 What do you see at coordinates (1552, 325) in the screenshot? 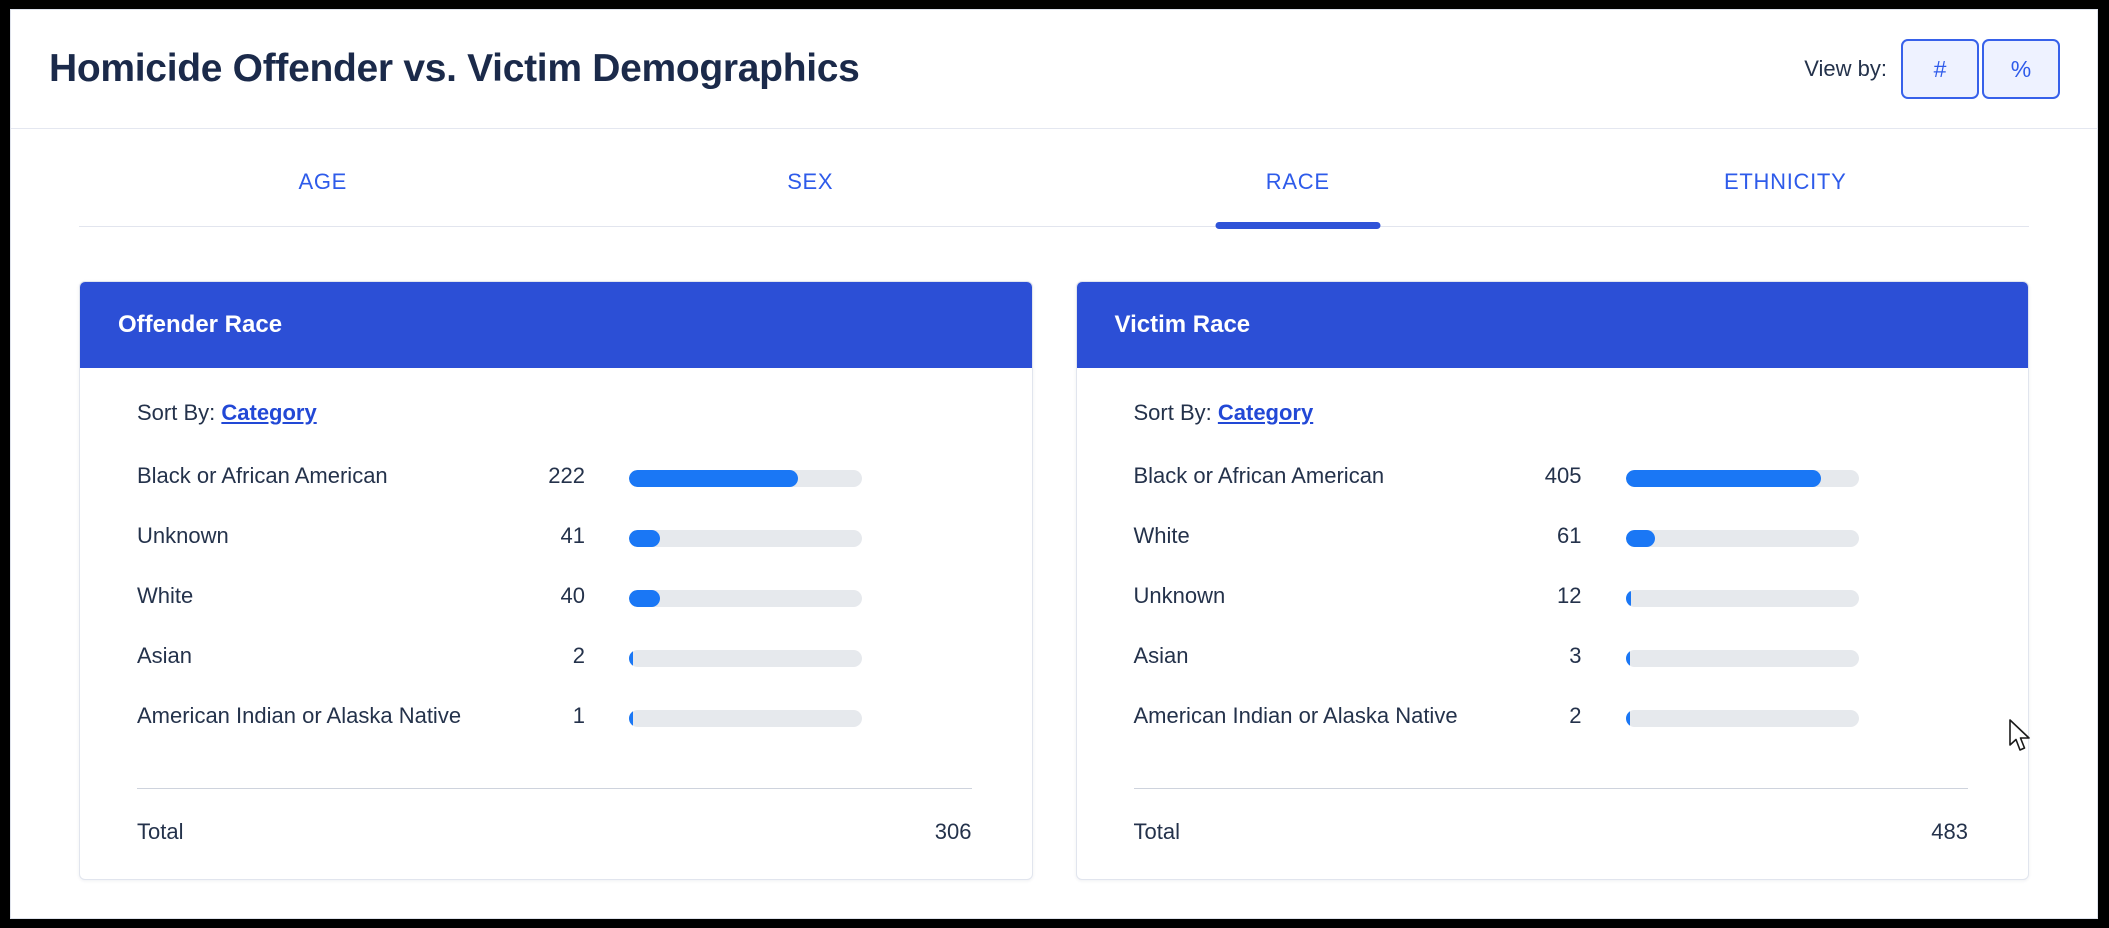
I see `victim-card-header: Victim Race` at bounding box center [1552, 325].